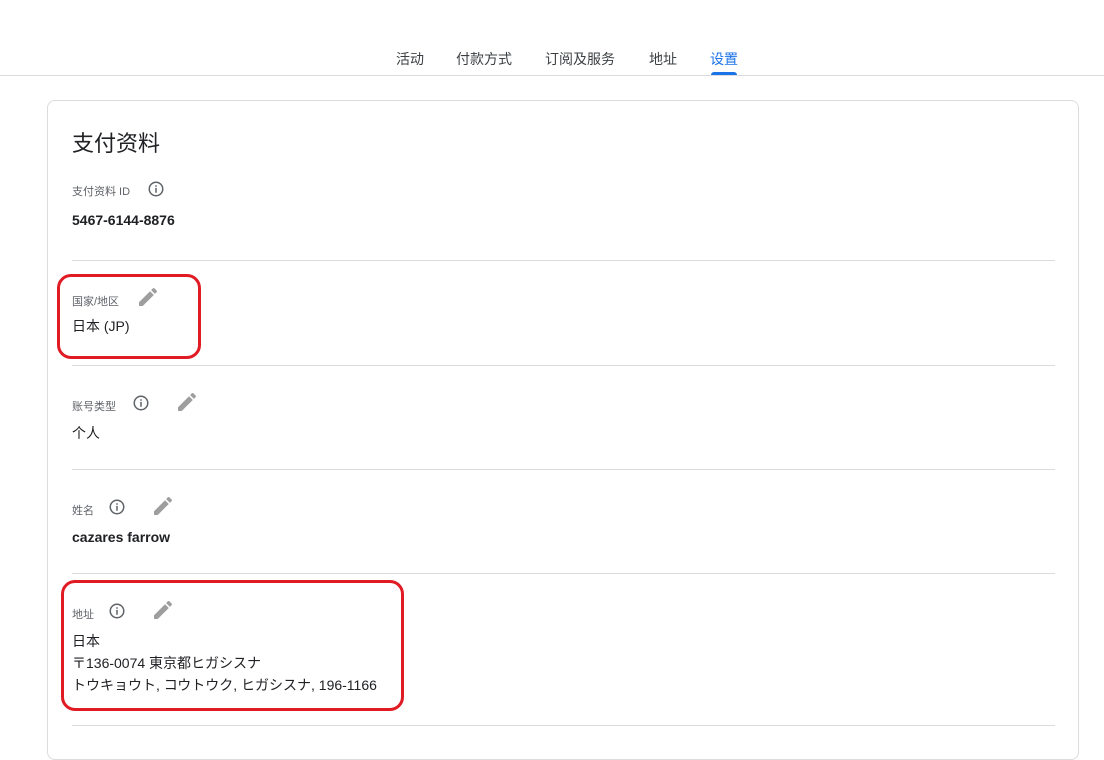  Describe the element at coordinates (83, 511) in the screenshot. I see `name-label: 姓名` at that location.